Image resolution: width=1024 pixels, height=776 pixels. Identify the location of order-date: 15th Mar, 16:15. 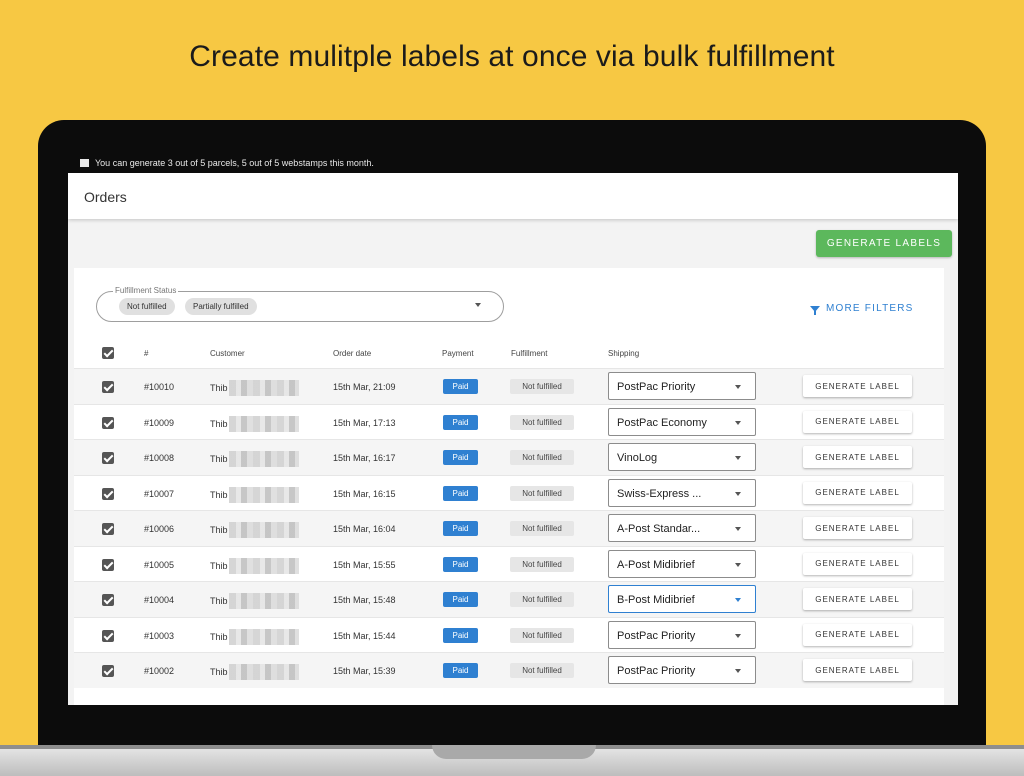
(364, 493).